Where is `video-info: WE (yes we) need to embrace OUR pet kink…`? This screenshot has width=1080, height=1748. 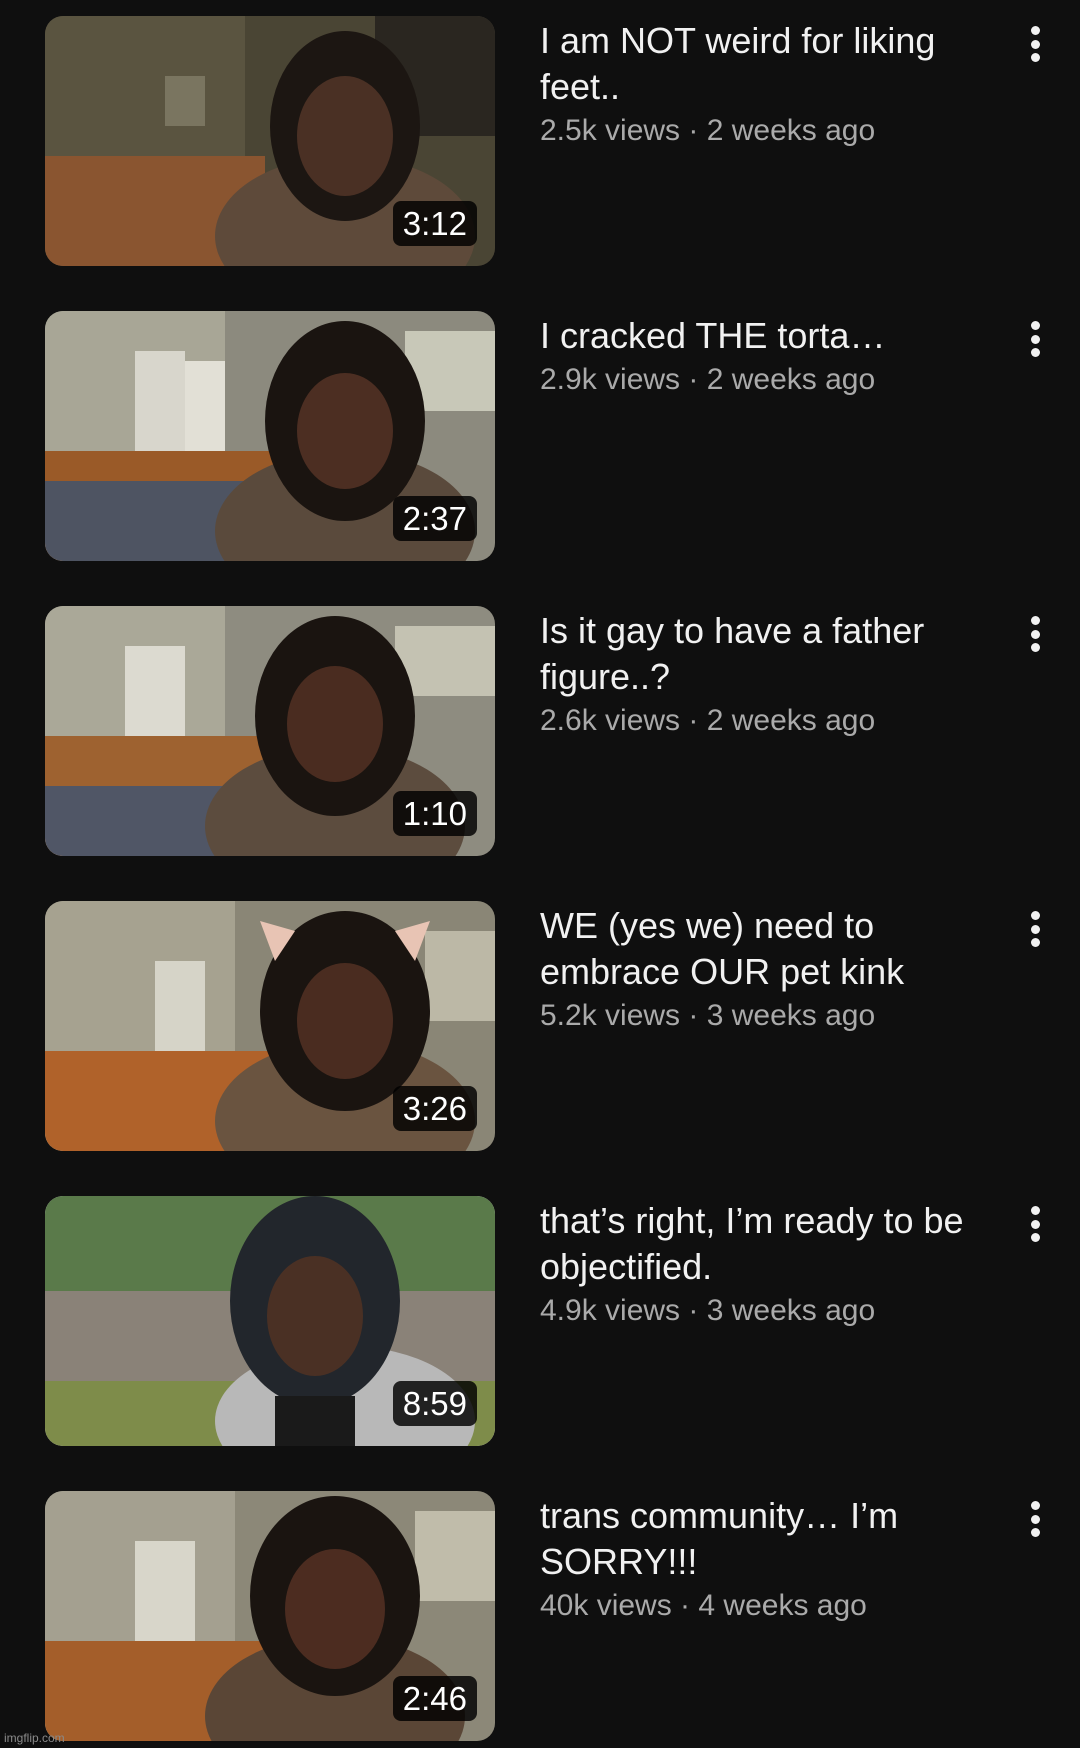 video-info: WE (yes we) need to embrace OUR pet kink… is located at coordinates (775, 970).